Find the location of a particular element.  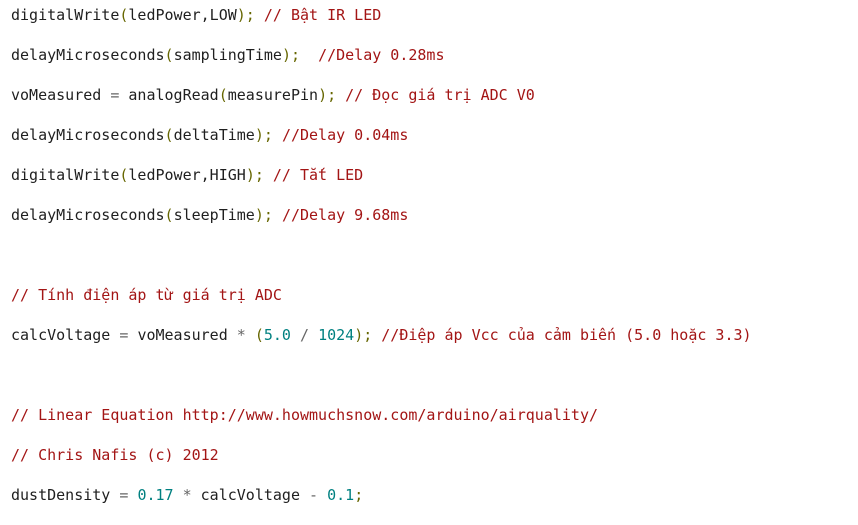

code-token: ledPower,HIGH is located at coordinates (187, 175).